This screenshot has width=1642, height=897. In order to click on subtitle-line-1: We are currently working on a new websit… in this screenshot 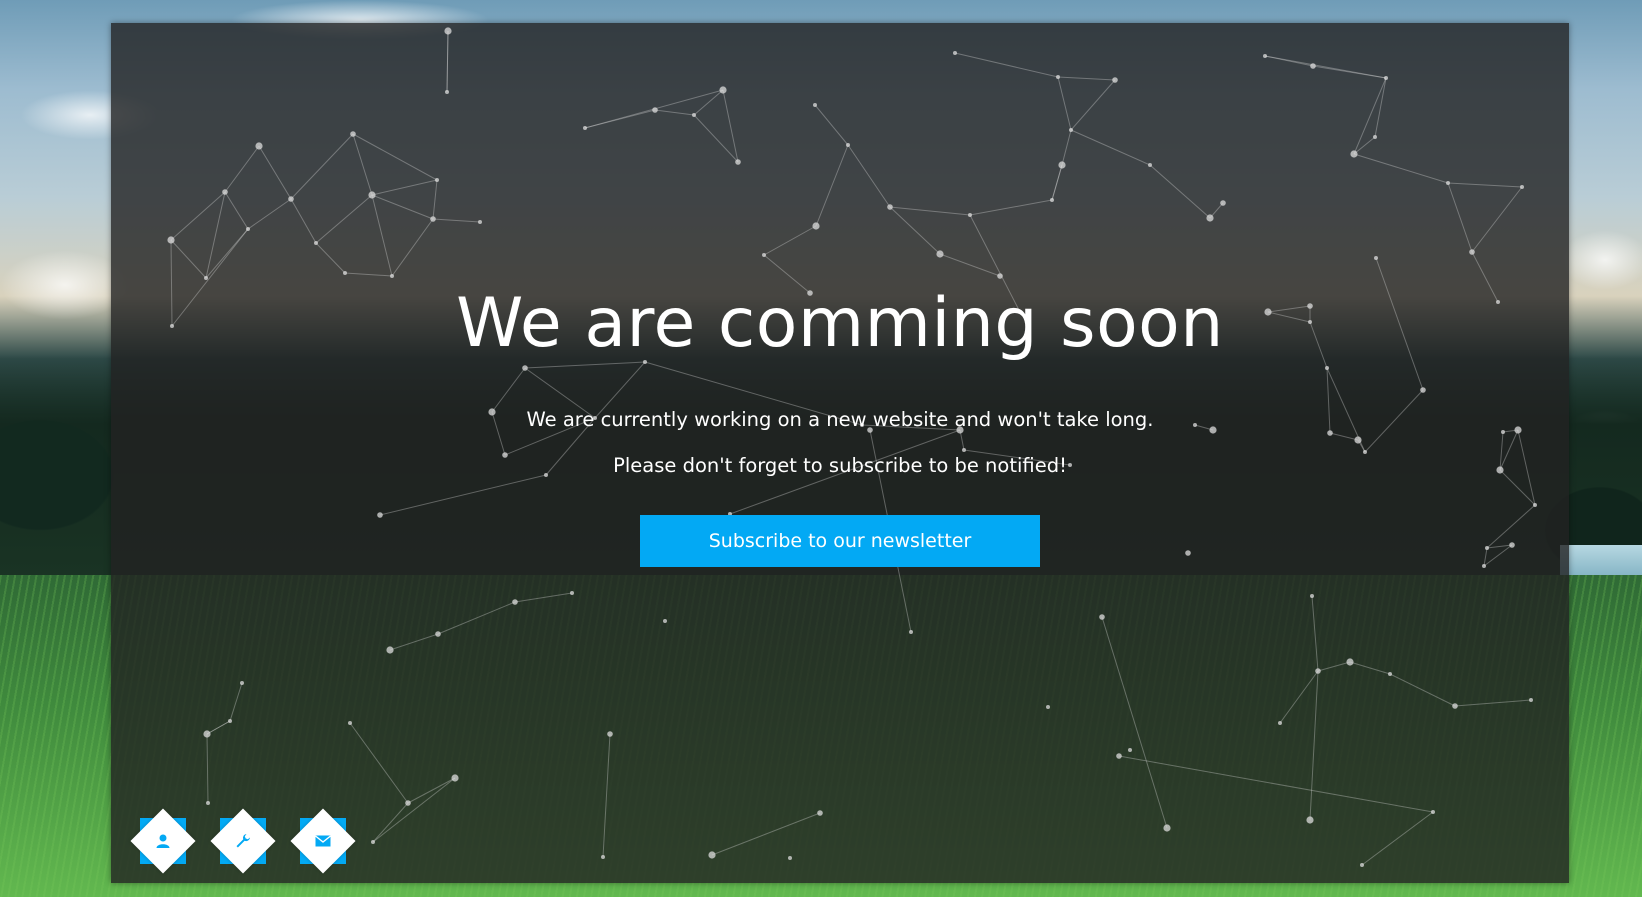, I will do `click(840, 419)`.